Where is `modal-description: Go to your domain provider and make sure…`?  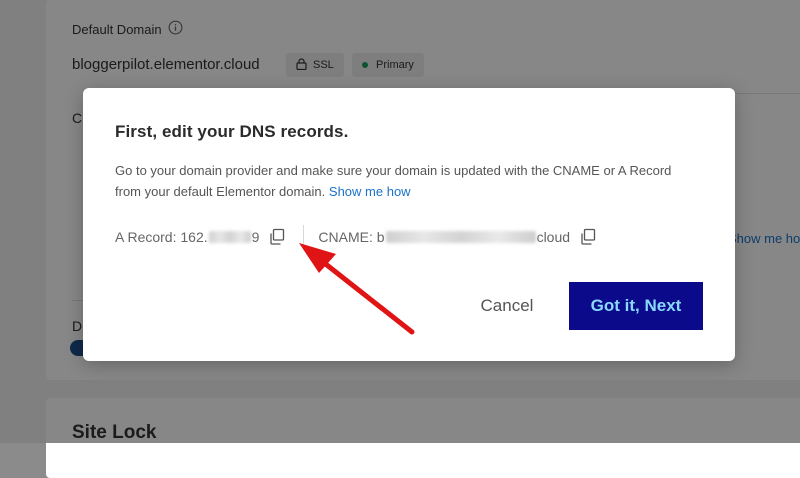
modal-description: Go to your domain provider and make sure… is located at coordinates (405, 181).